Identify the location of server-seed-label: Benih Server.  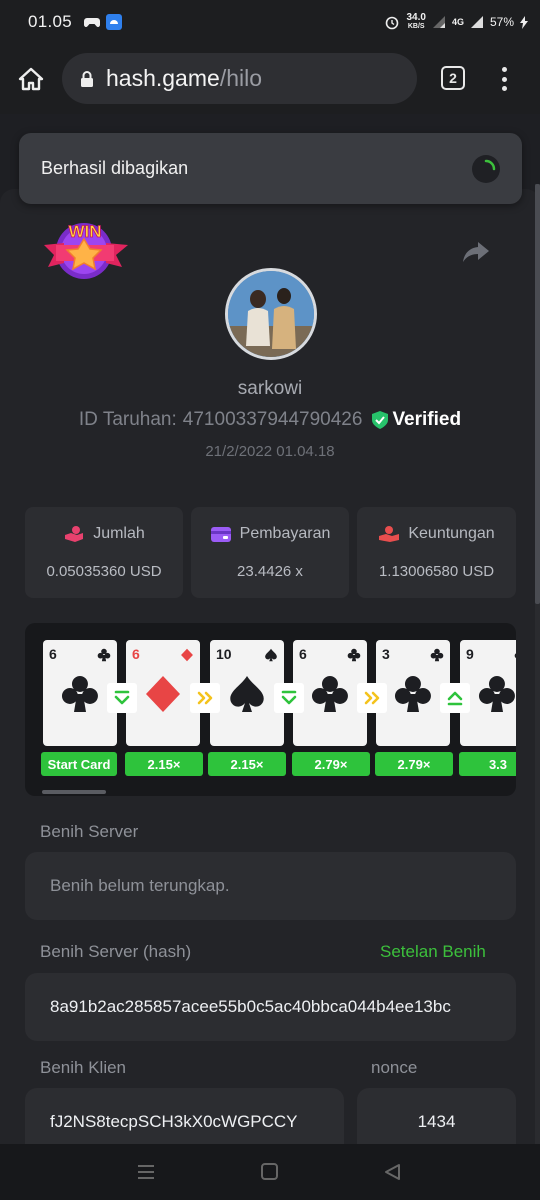
(89, 831).